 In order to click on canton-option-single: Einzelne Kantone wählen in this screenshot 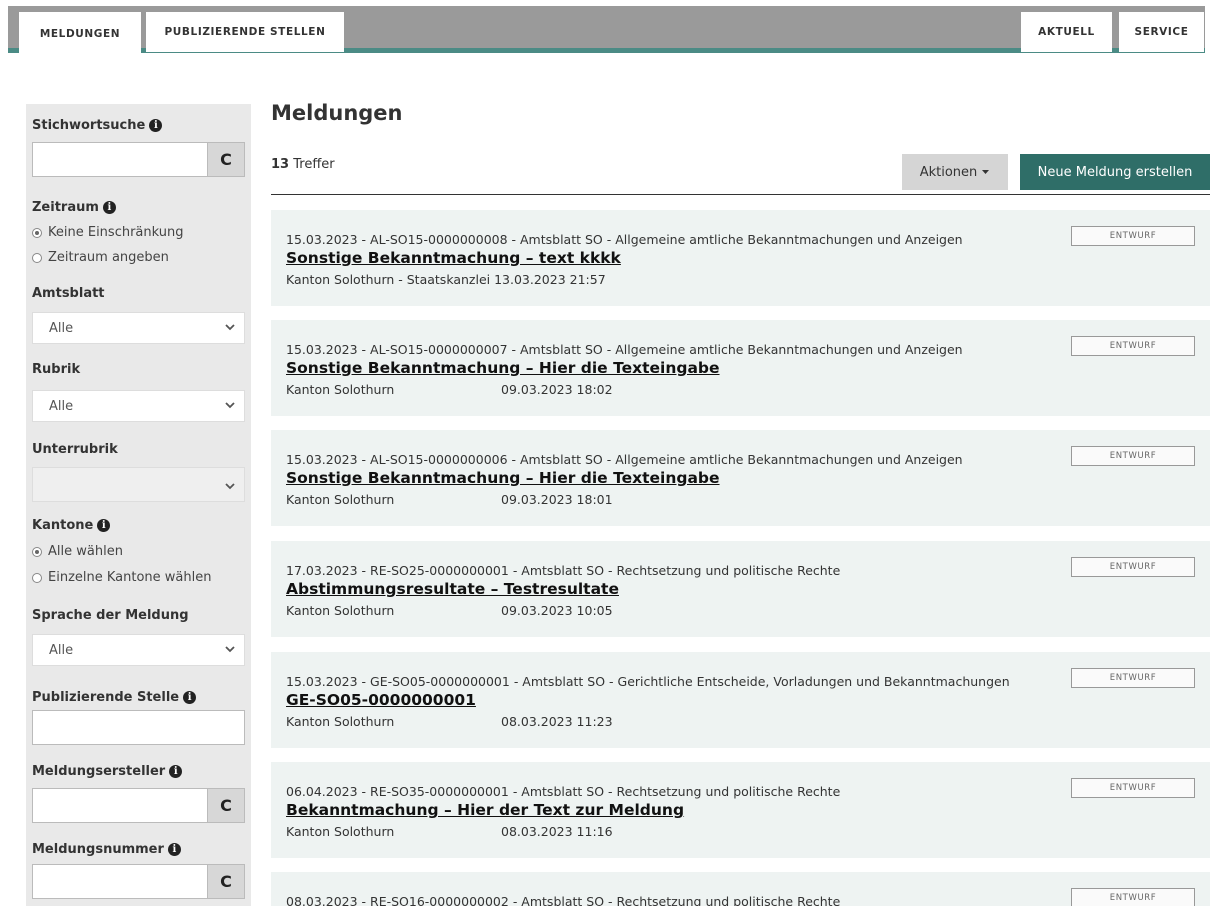, I will do `click(121, 577)`.